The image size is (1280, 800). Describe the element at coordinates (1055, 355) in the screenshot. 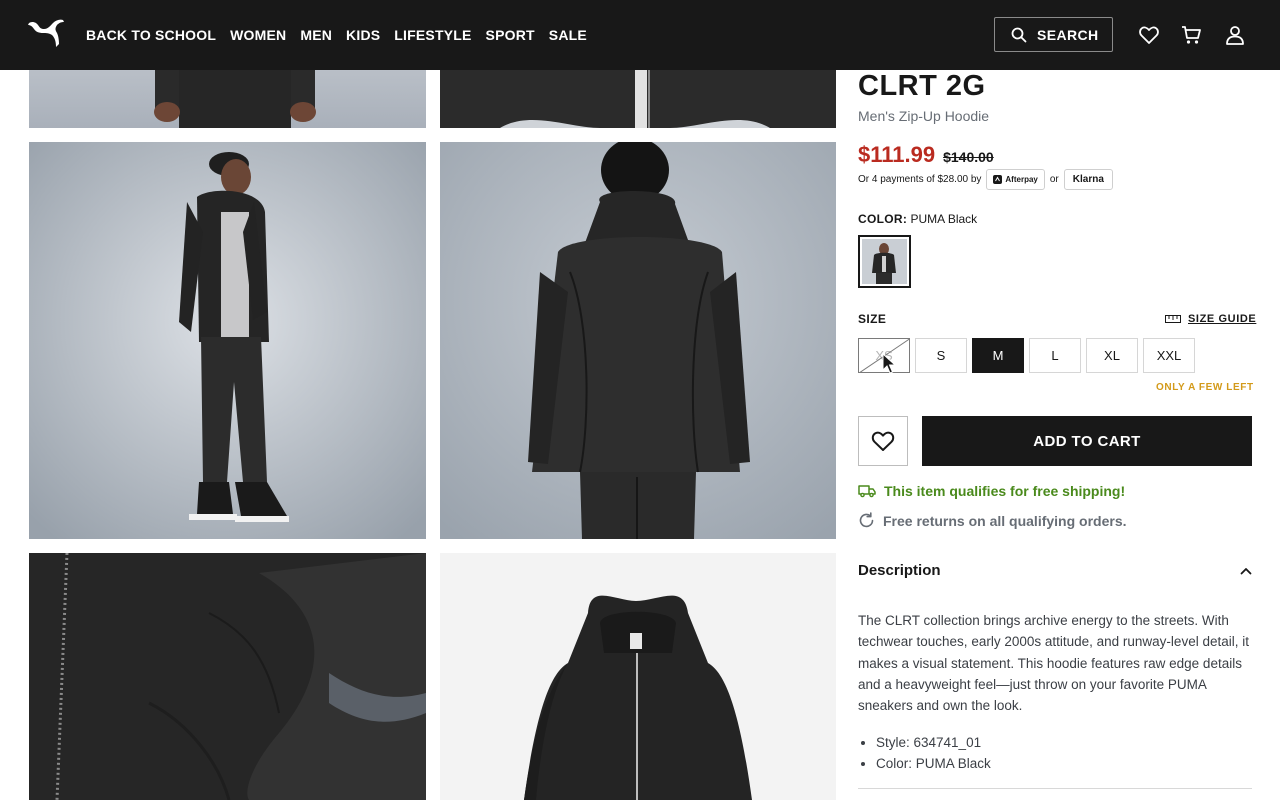

I see `size-option-l: L` at that location.